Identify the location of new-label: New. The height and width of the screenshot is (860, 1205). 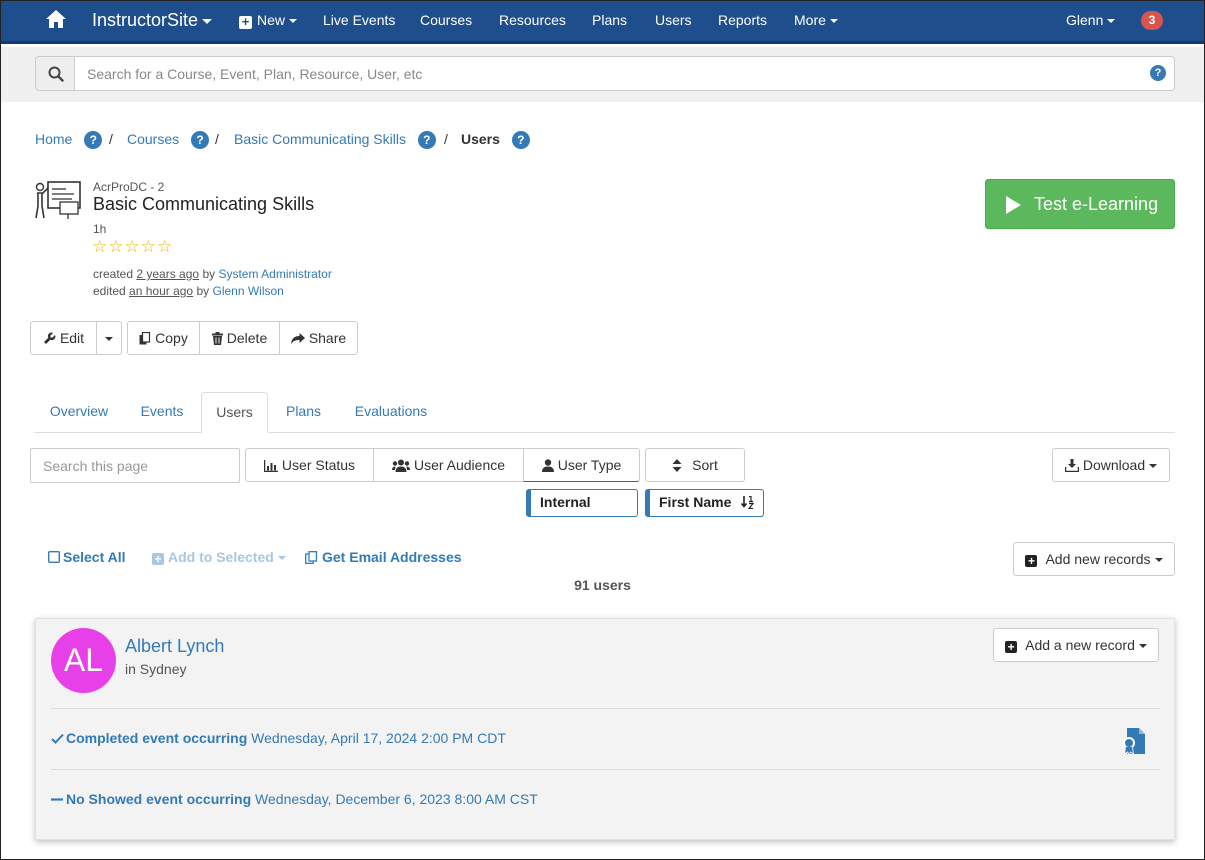
(271, 20).